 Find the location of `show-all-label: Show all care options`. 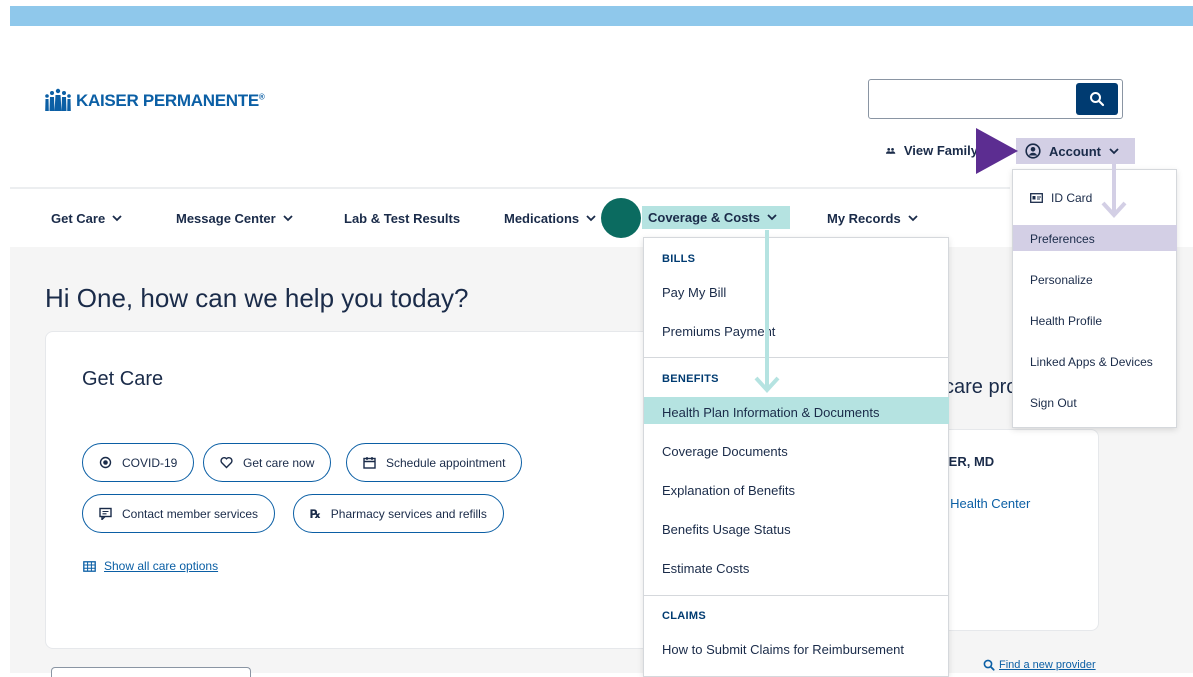

show-all-label: Show all care options is located at coordinates (161, 566).